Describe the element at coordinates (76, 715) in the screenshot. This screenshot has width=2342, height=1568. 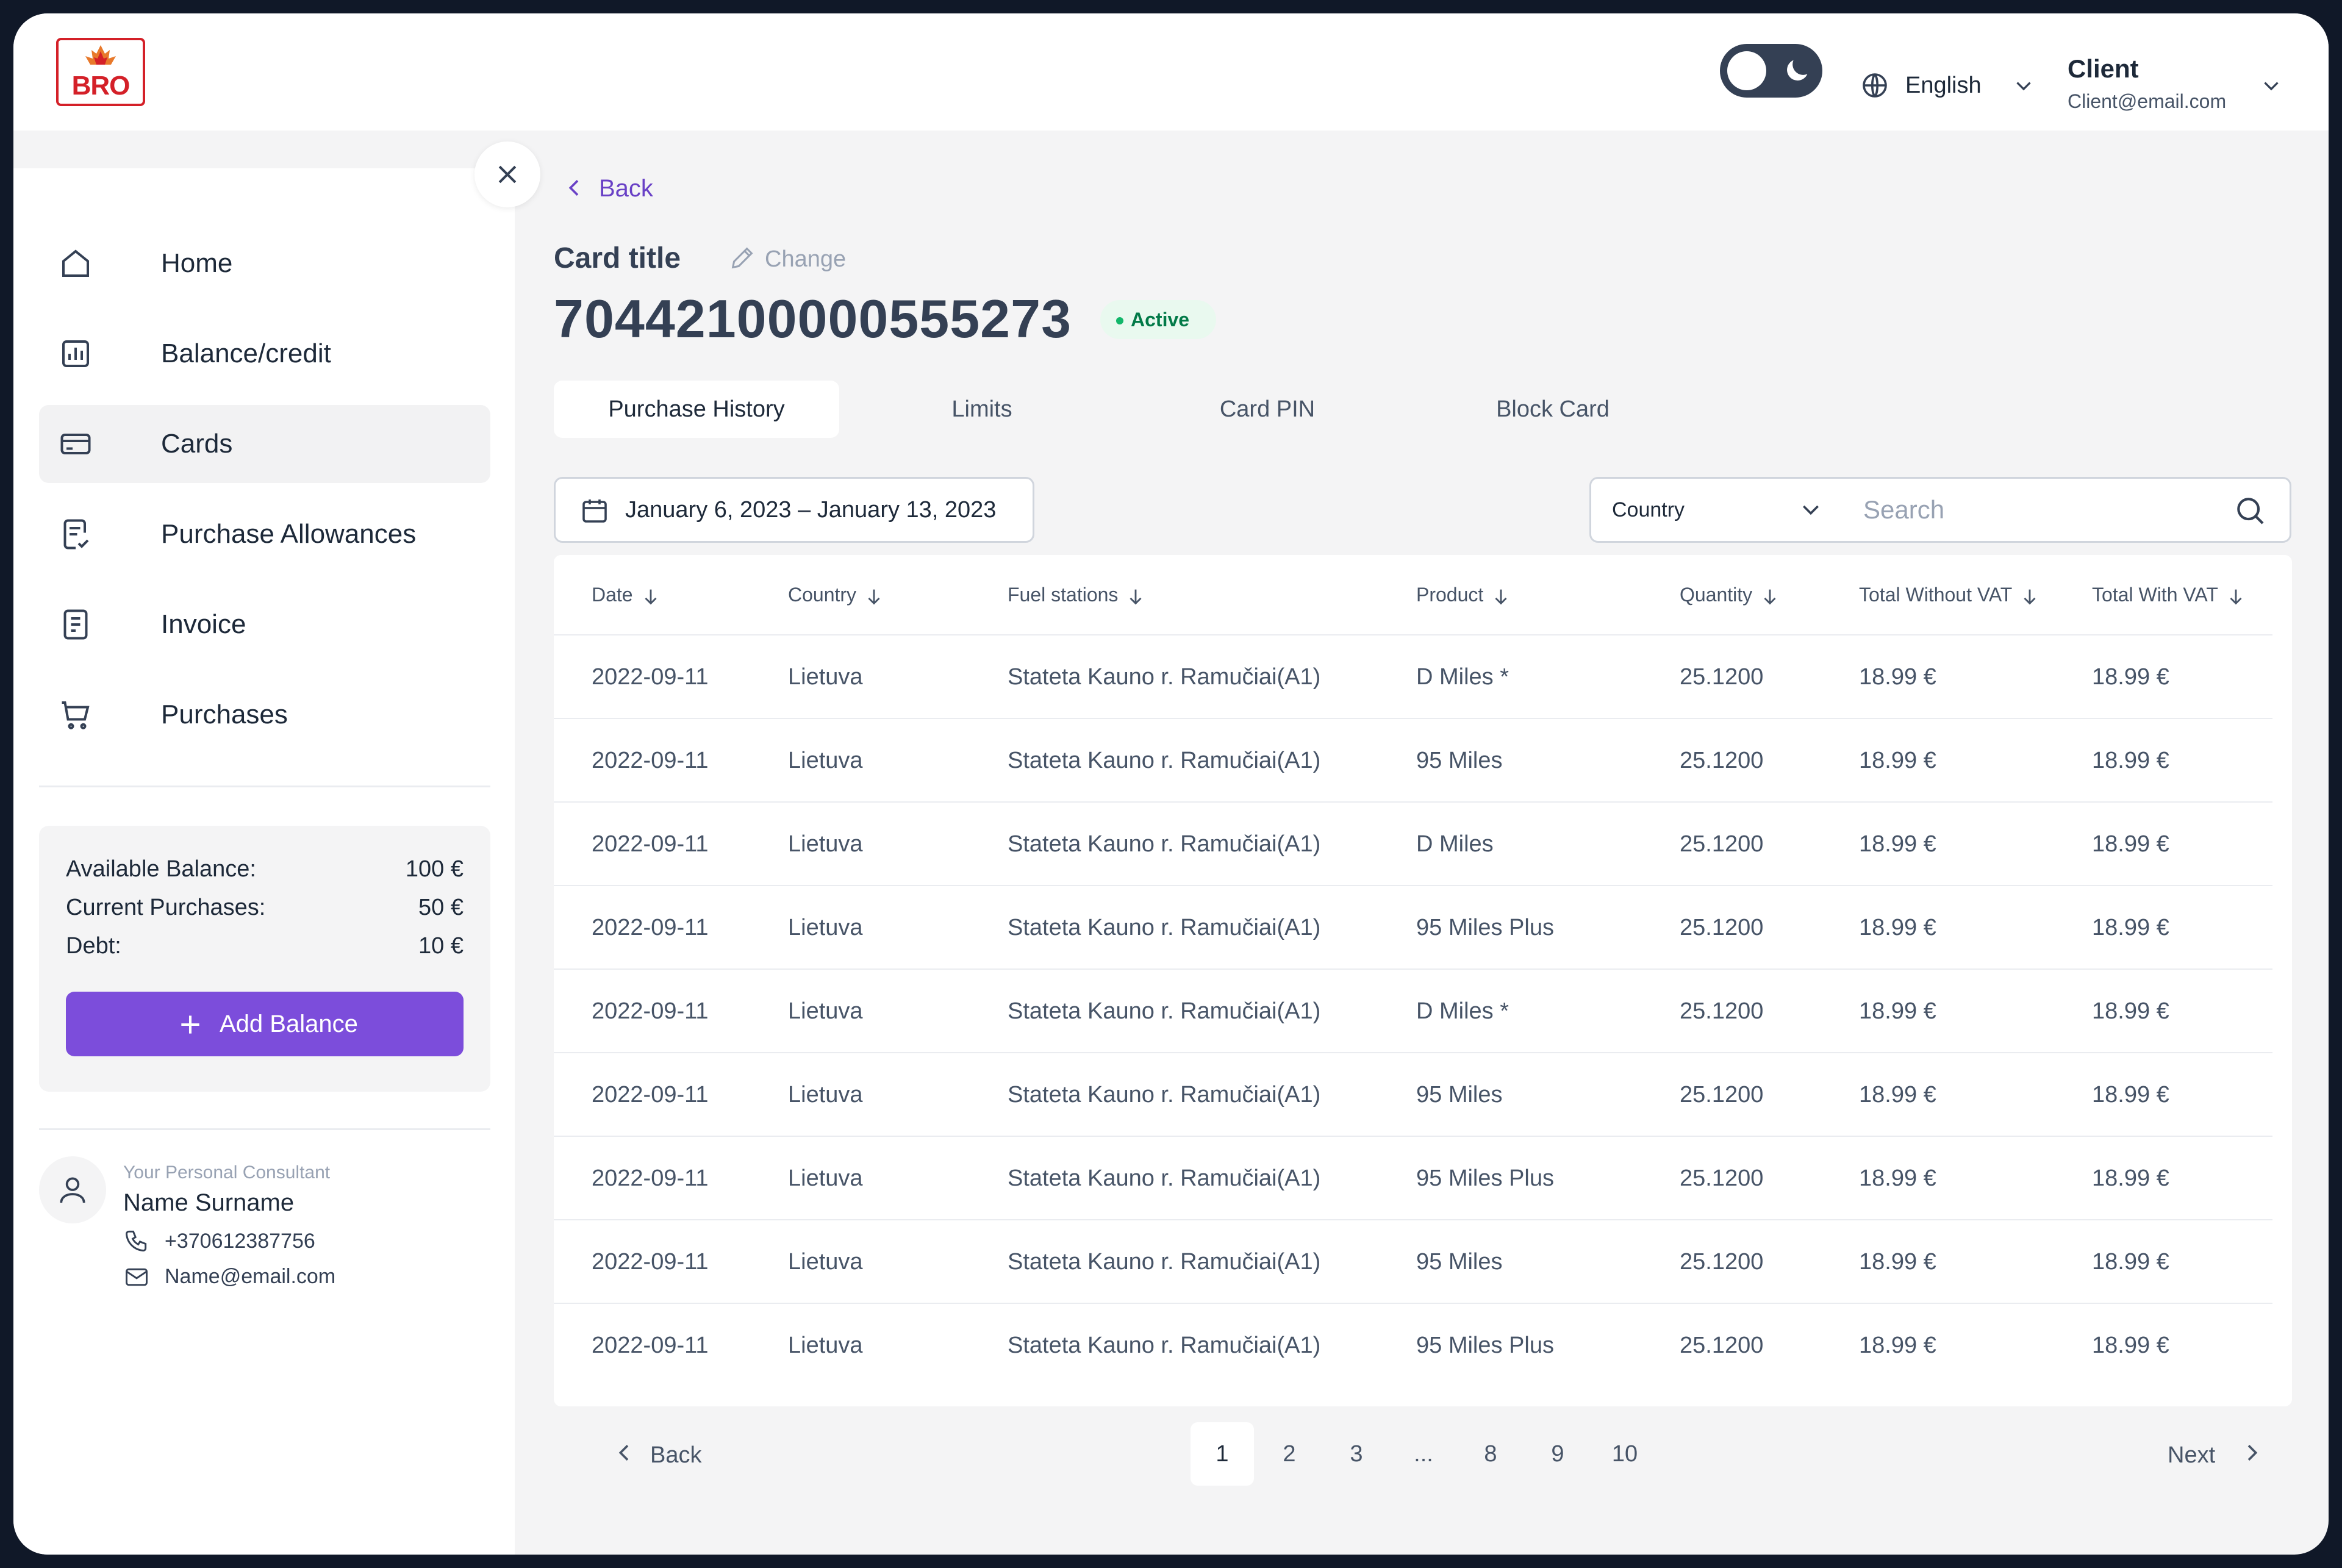
I see `cart-icon` at that location.